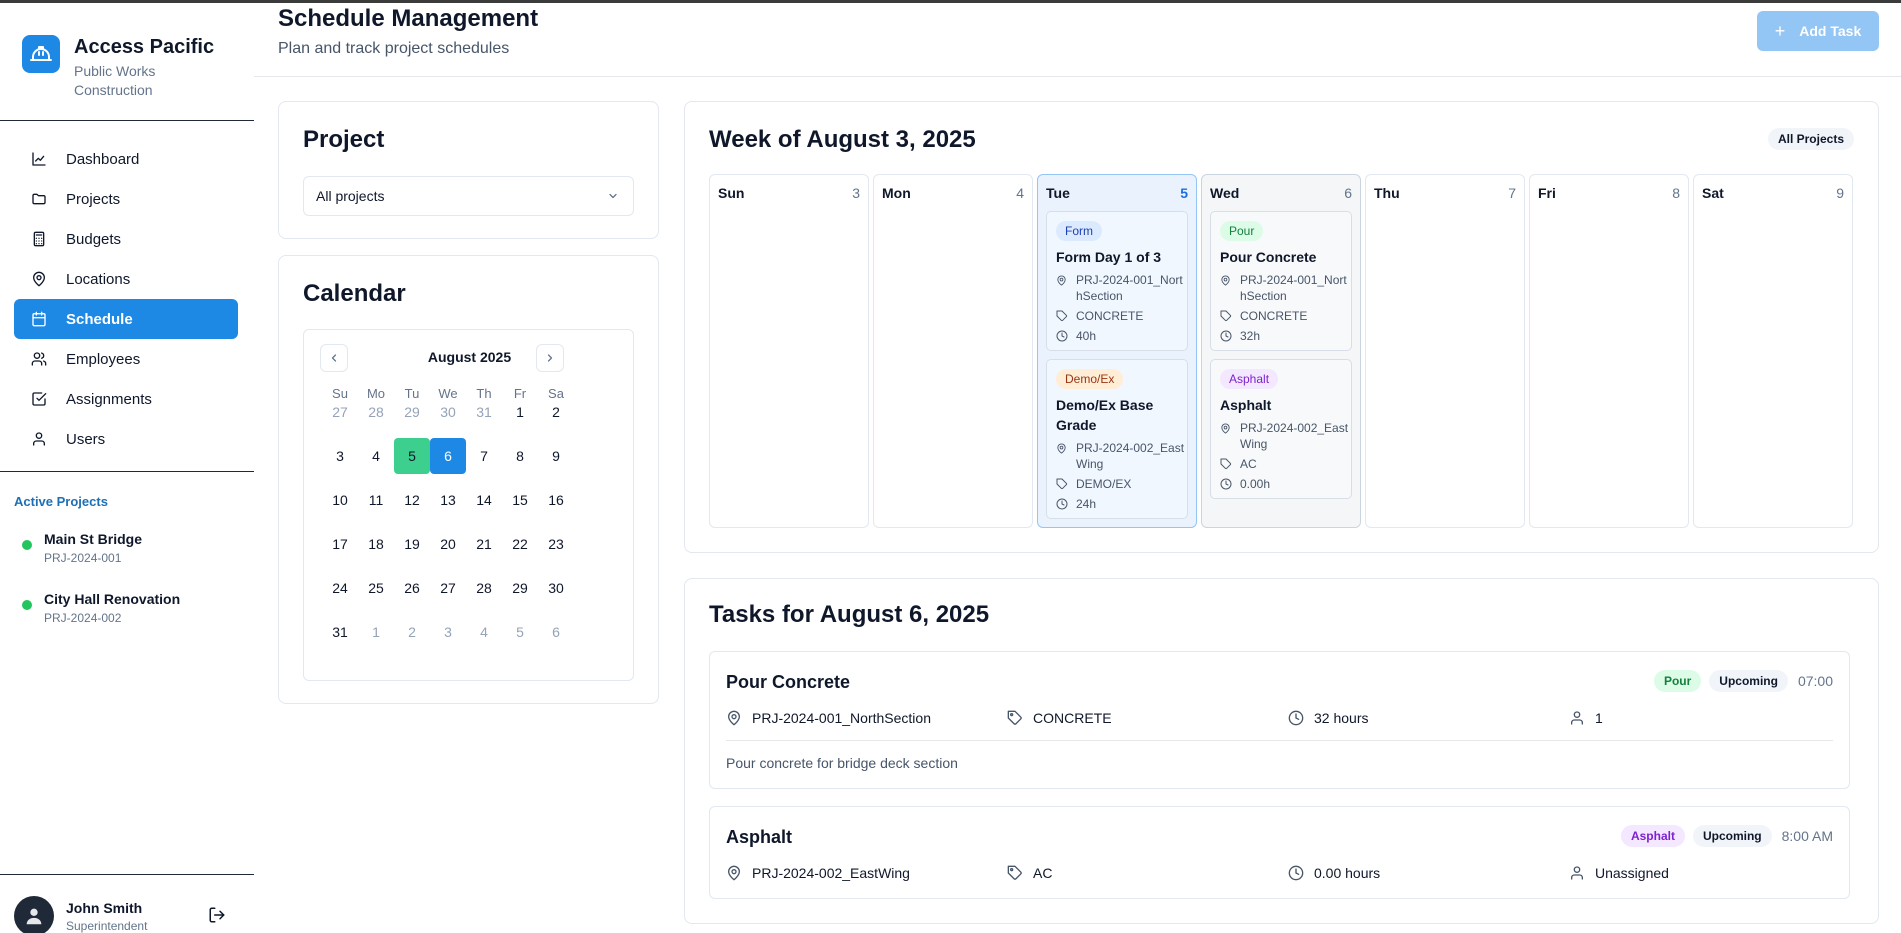 Image resolution: width=1901 pixels, height=933 pixels. I want to click on calendar-day: 22, so click(520, 544).